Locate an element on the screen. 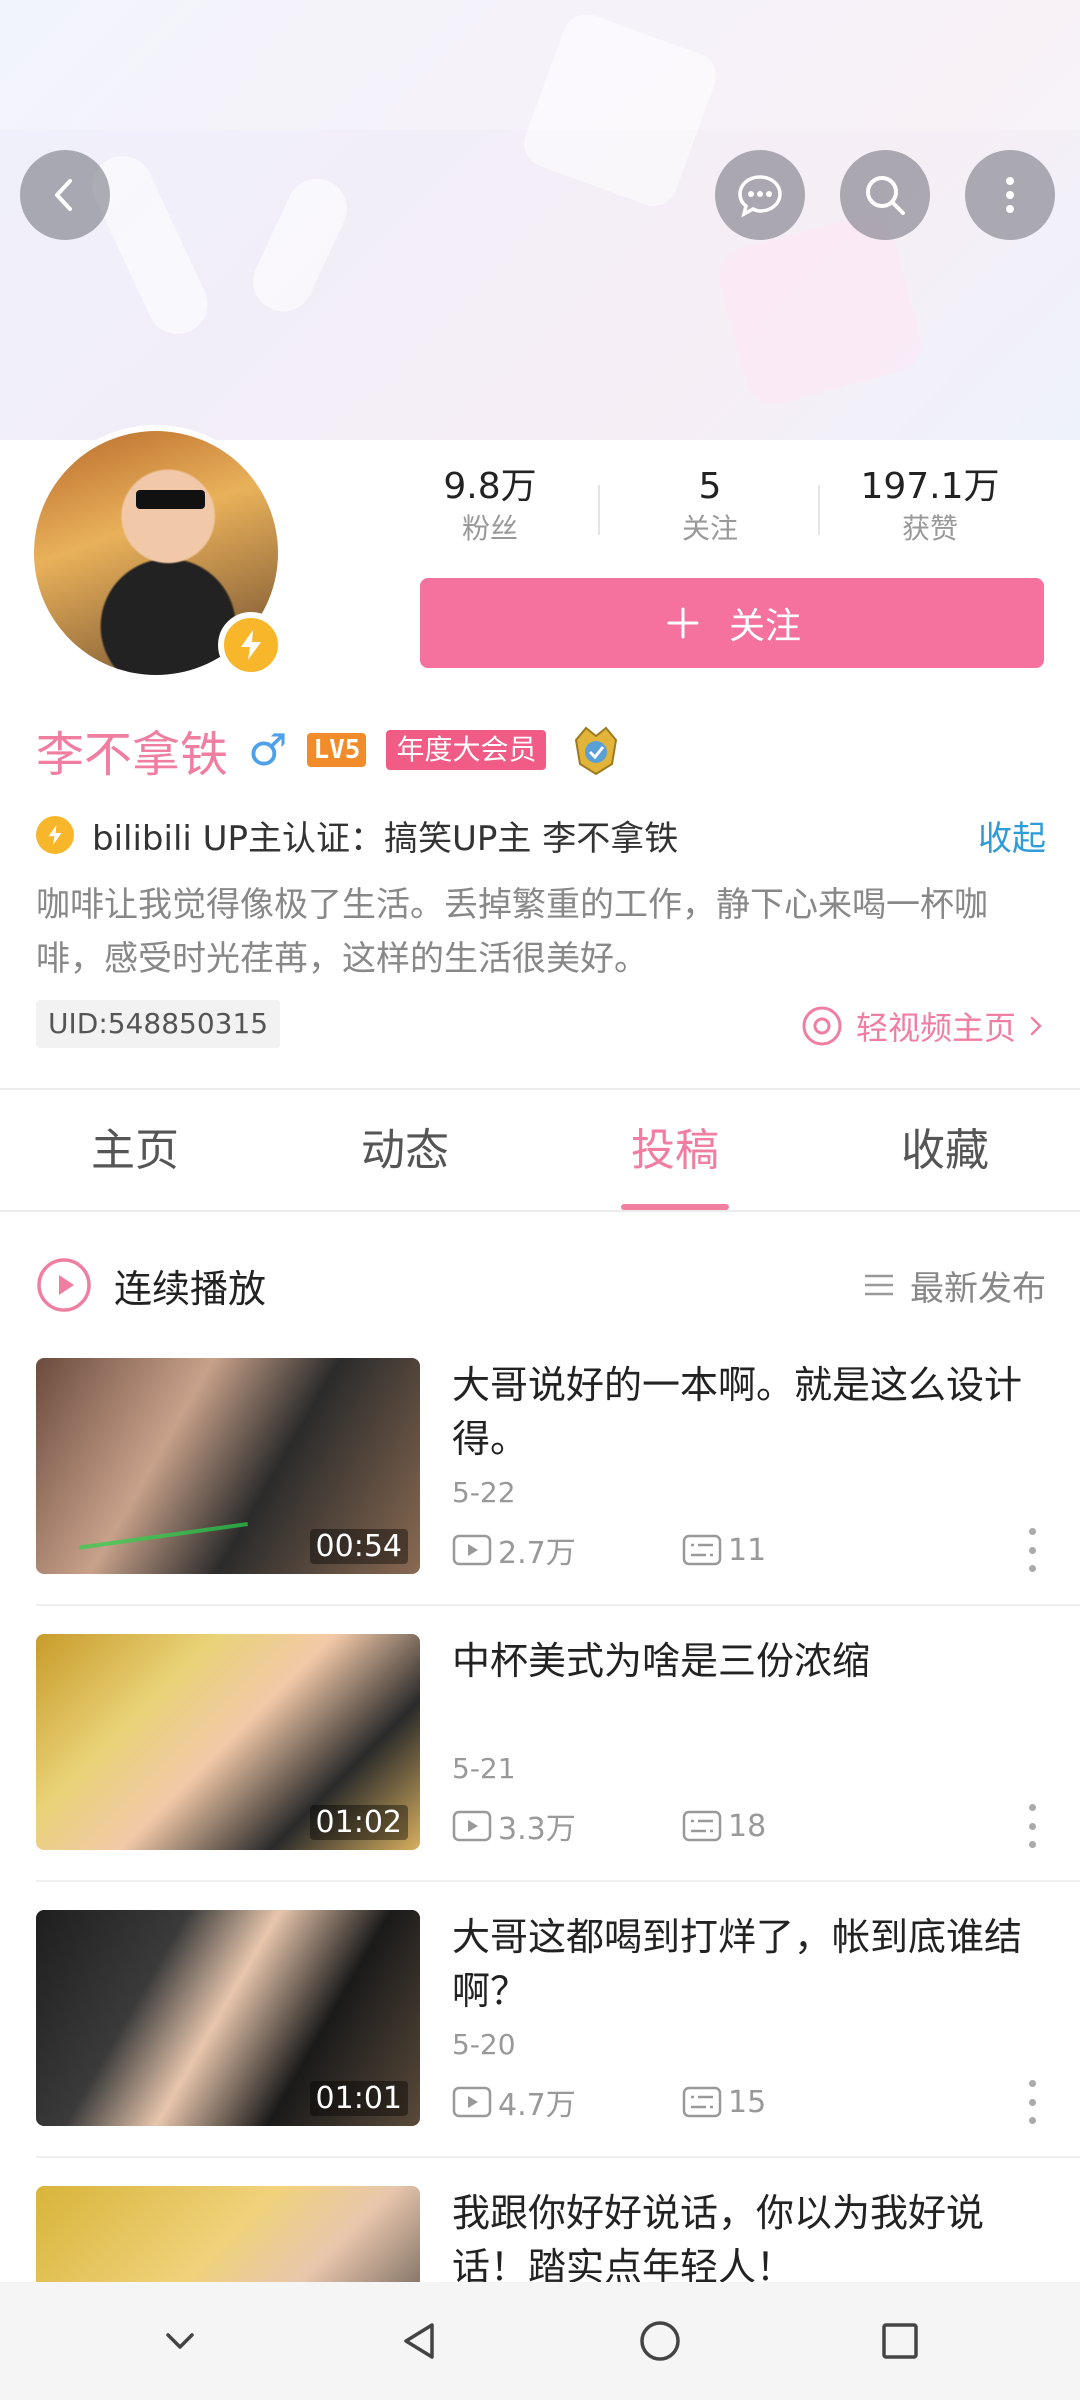 The image size is (1080, 2400). stat-label: 获赞 is located at coordinates (929, 528).